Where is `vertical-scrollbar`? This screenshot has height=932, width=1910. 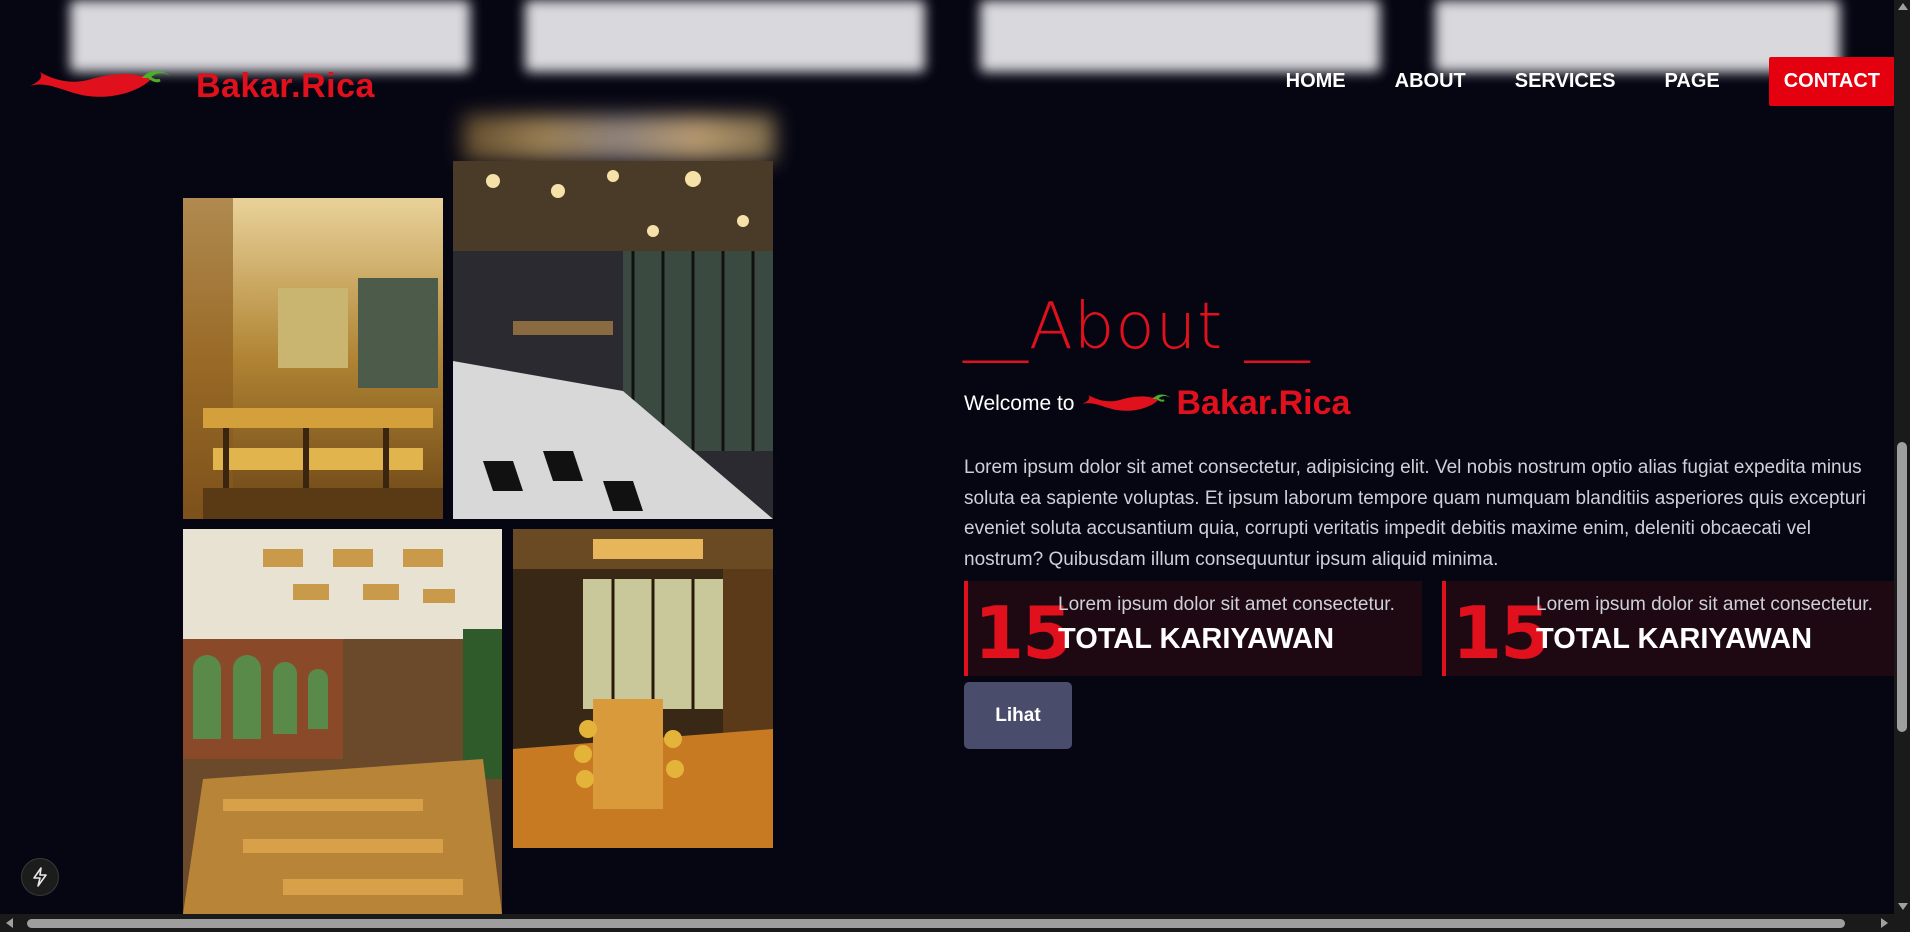 vertical-scrollbar is located at coordinates (1902, 457).